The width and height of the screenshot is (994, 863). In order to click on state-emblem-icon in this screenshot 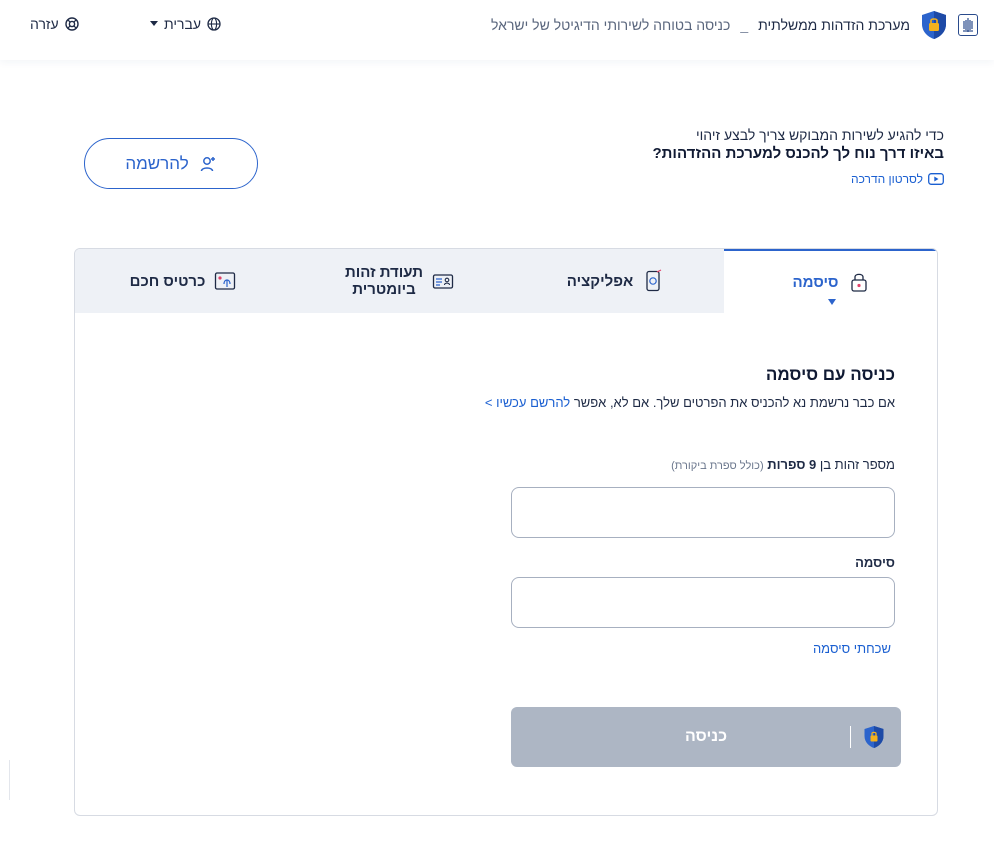, I will do `click(968, 25)`.